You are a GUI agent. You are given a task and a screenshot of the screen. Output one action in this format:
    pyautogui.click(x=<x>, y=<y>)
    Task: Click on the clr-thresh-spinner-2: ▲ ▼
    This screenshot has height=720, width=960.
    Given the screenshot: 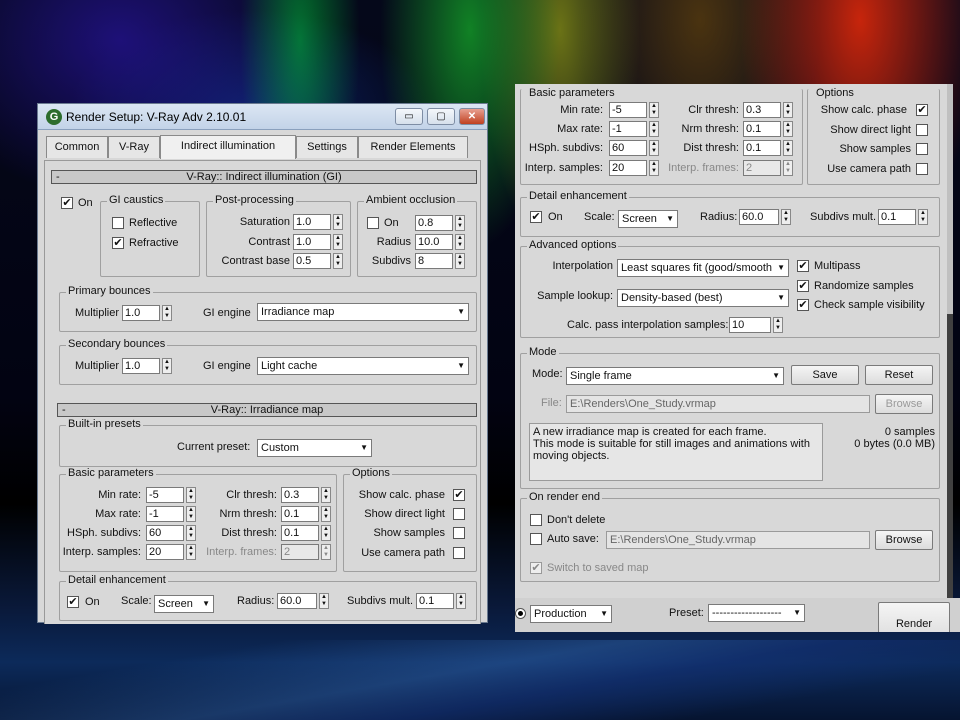 What is the action you would take?
    pyautogui.click(x=788, y=110)
    